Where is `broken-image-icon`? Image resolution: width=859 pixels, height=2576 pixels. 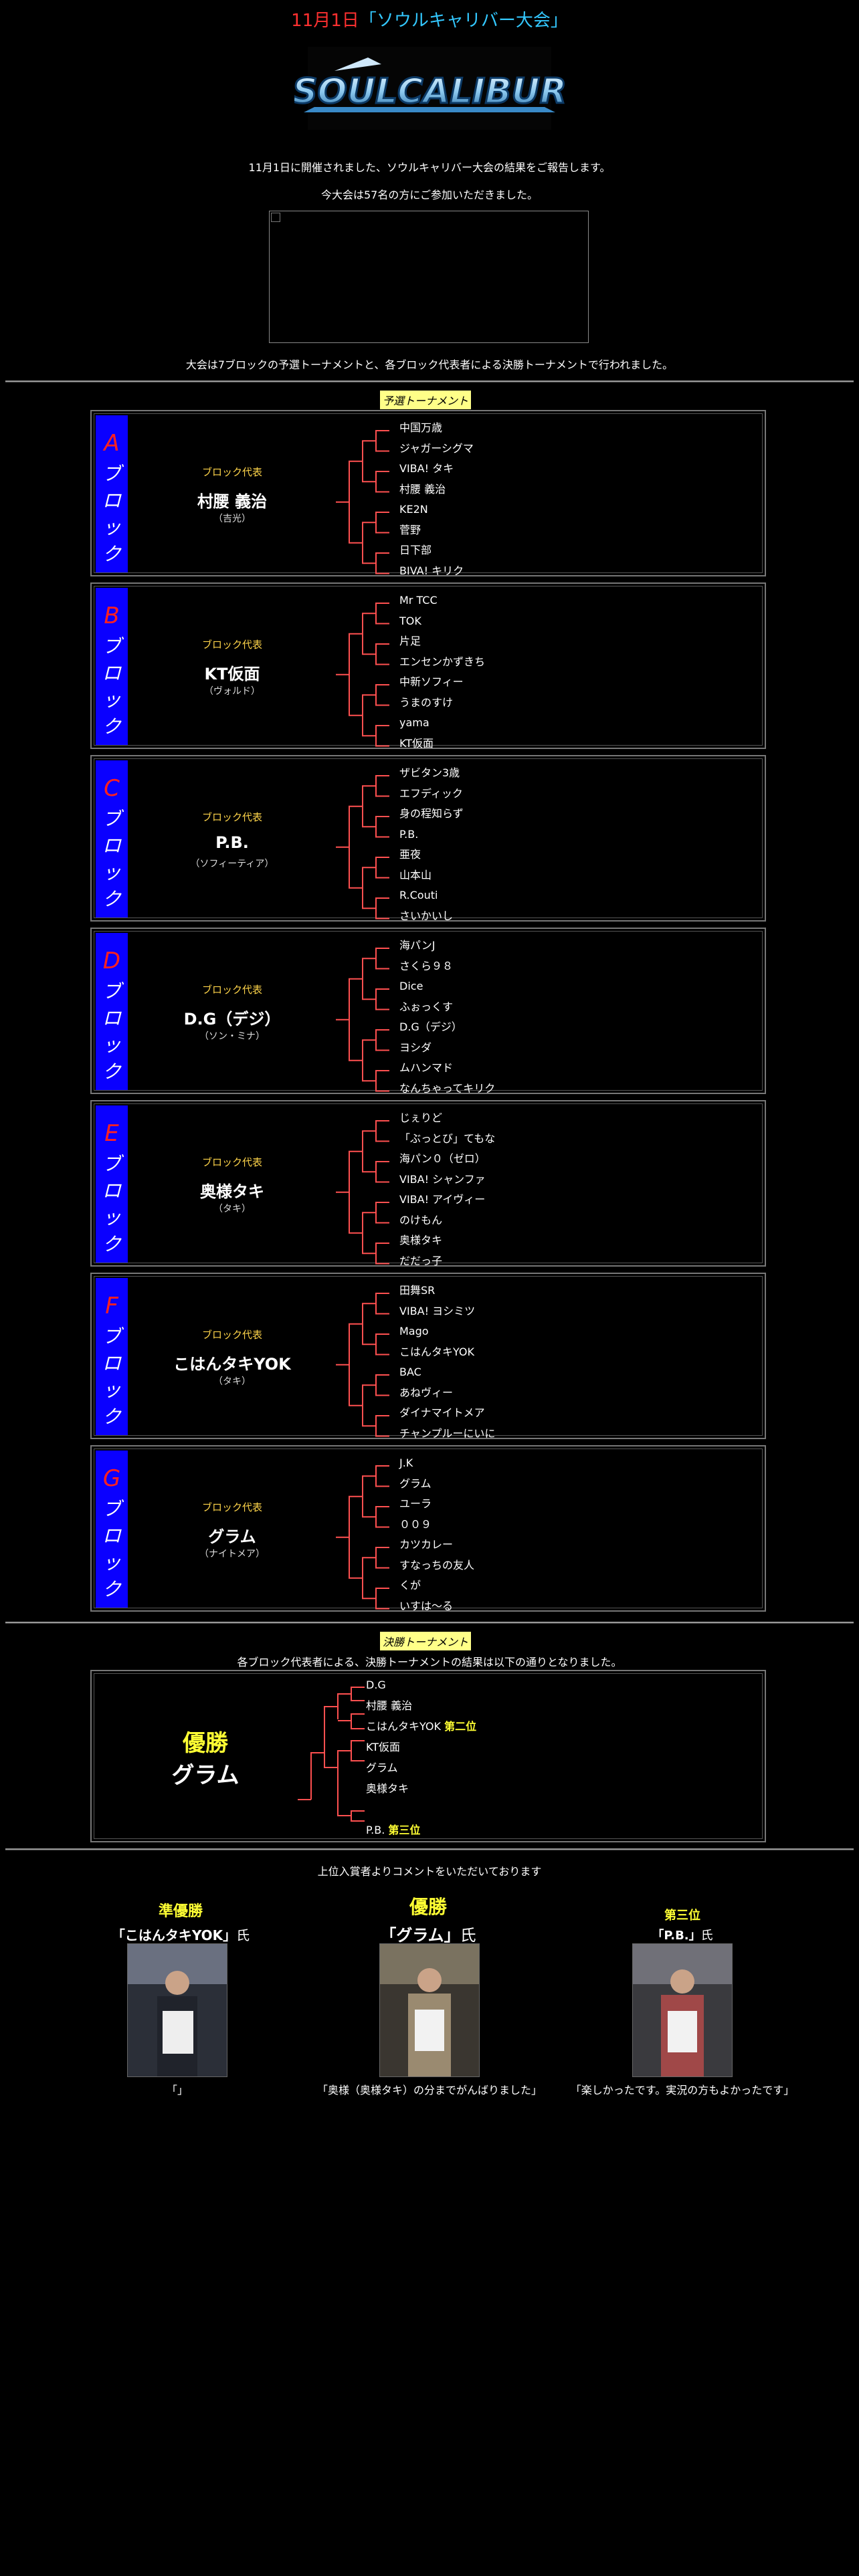
broken-image-icon is located at coordinates (275, 217).